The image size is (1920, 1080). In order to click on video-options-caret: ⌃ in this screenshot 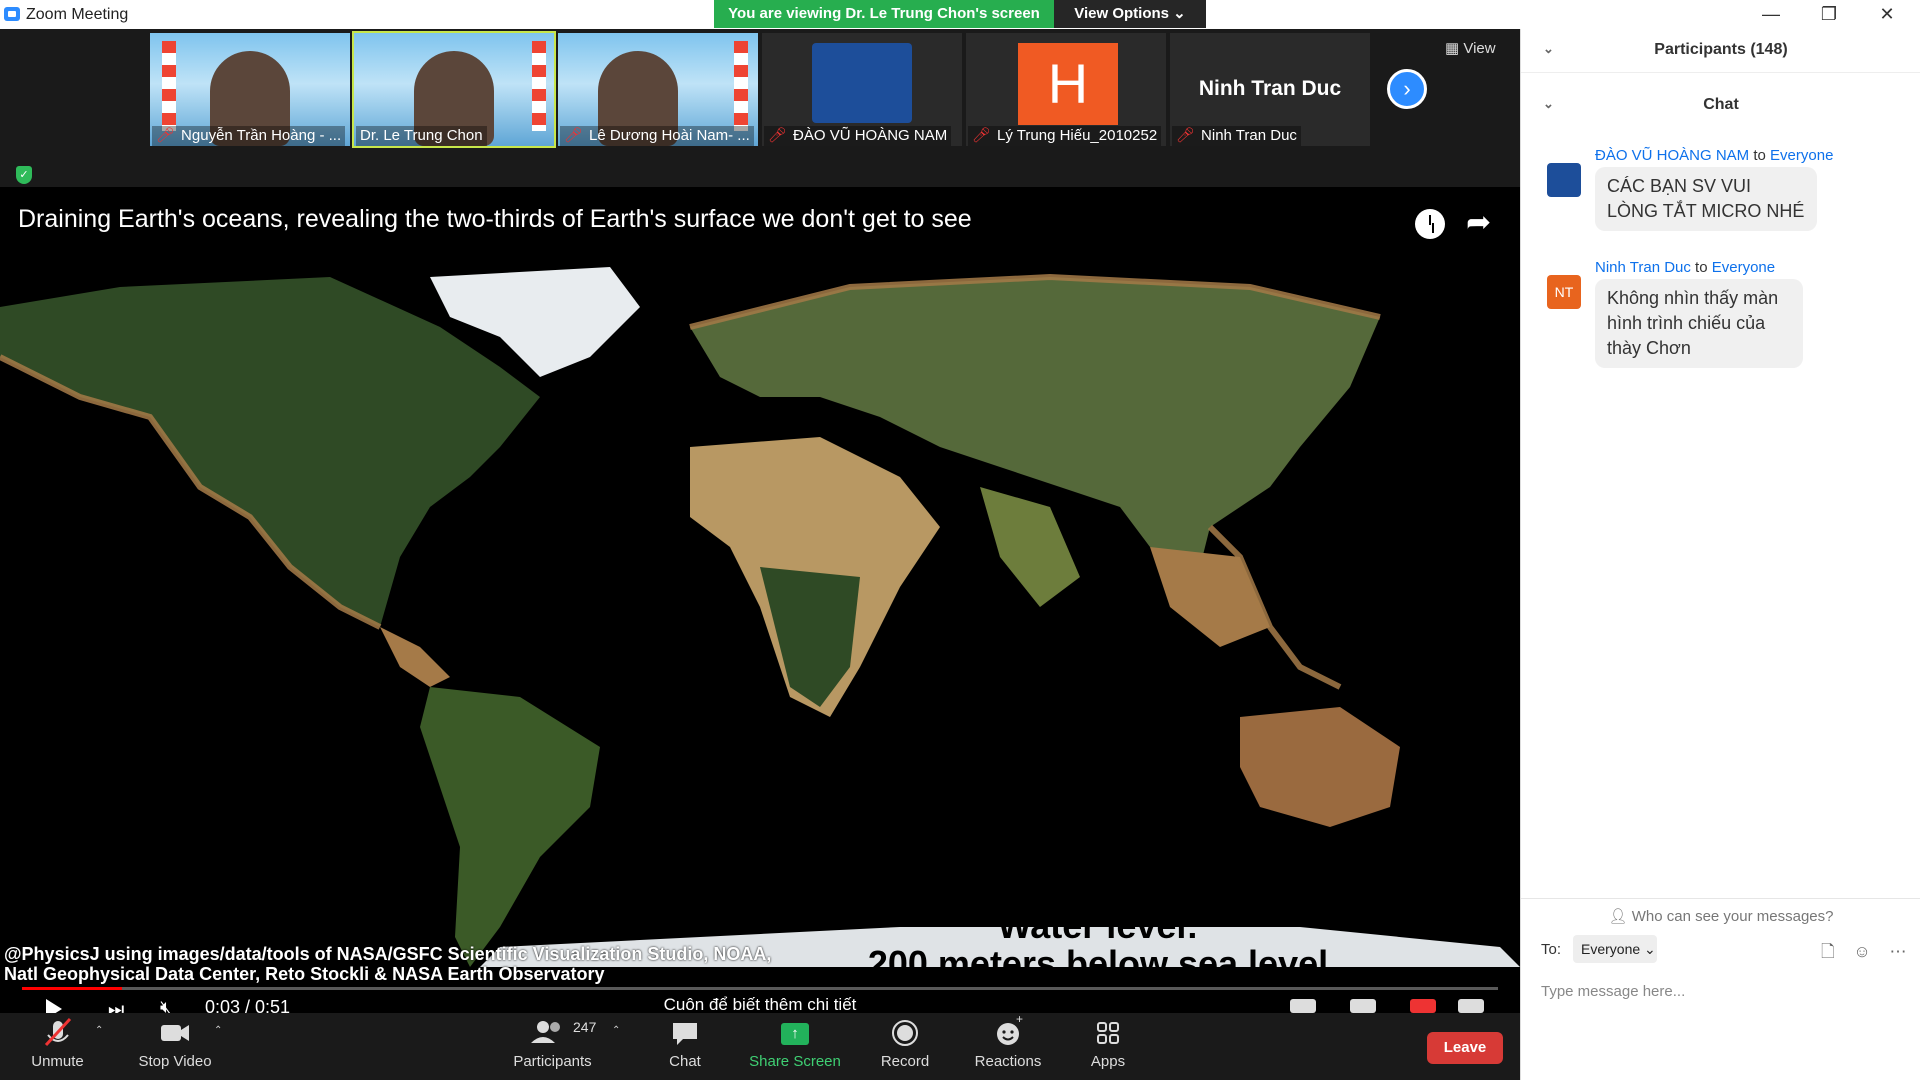, I will do `click(221, 1046)`.